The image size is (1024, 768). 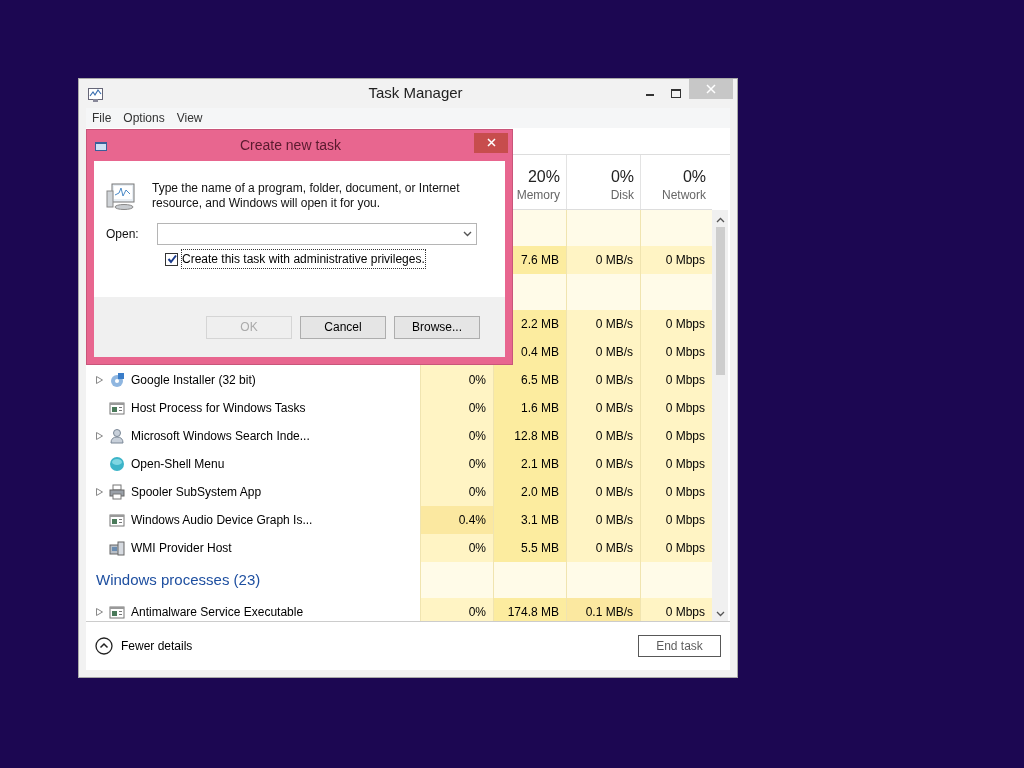 I want to click on process-row-name: WMI Provider Host, so click(x=253, y=548).